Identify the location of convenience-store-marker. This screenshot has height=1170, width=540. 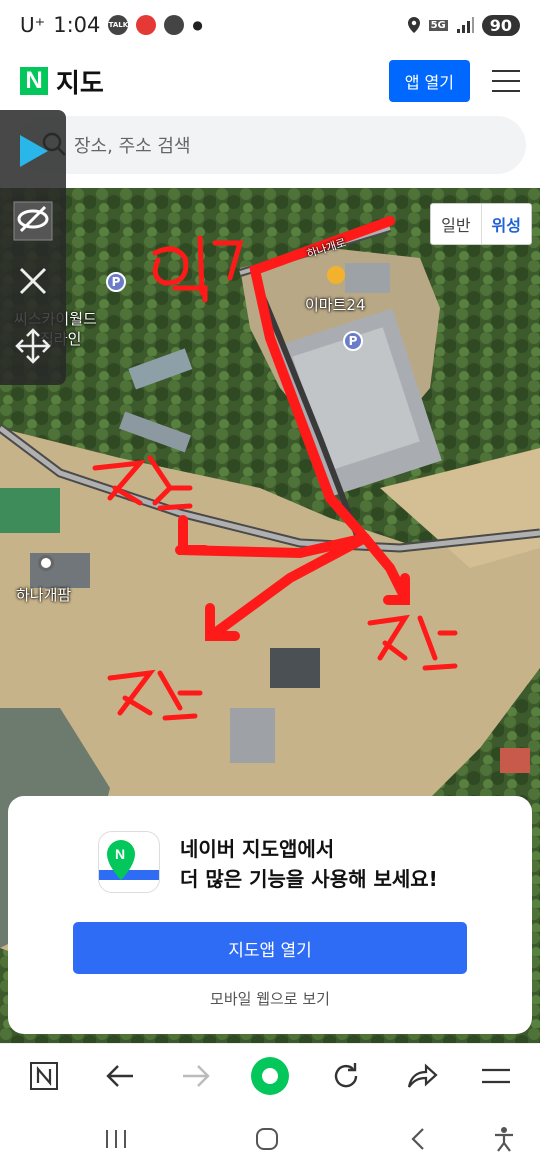
(336, 275).